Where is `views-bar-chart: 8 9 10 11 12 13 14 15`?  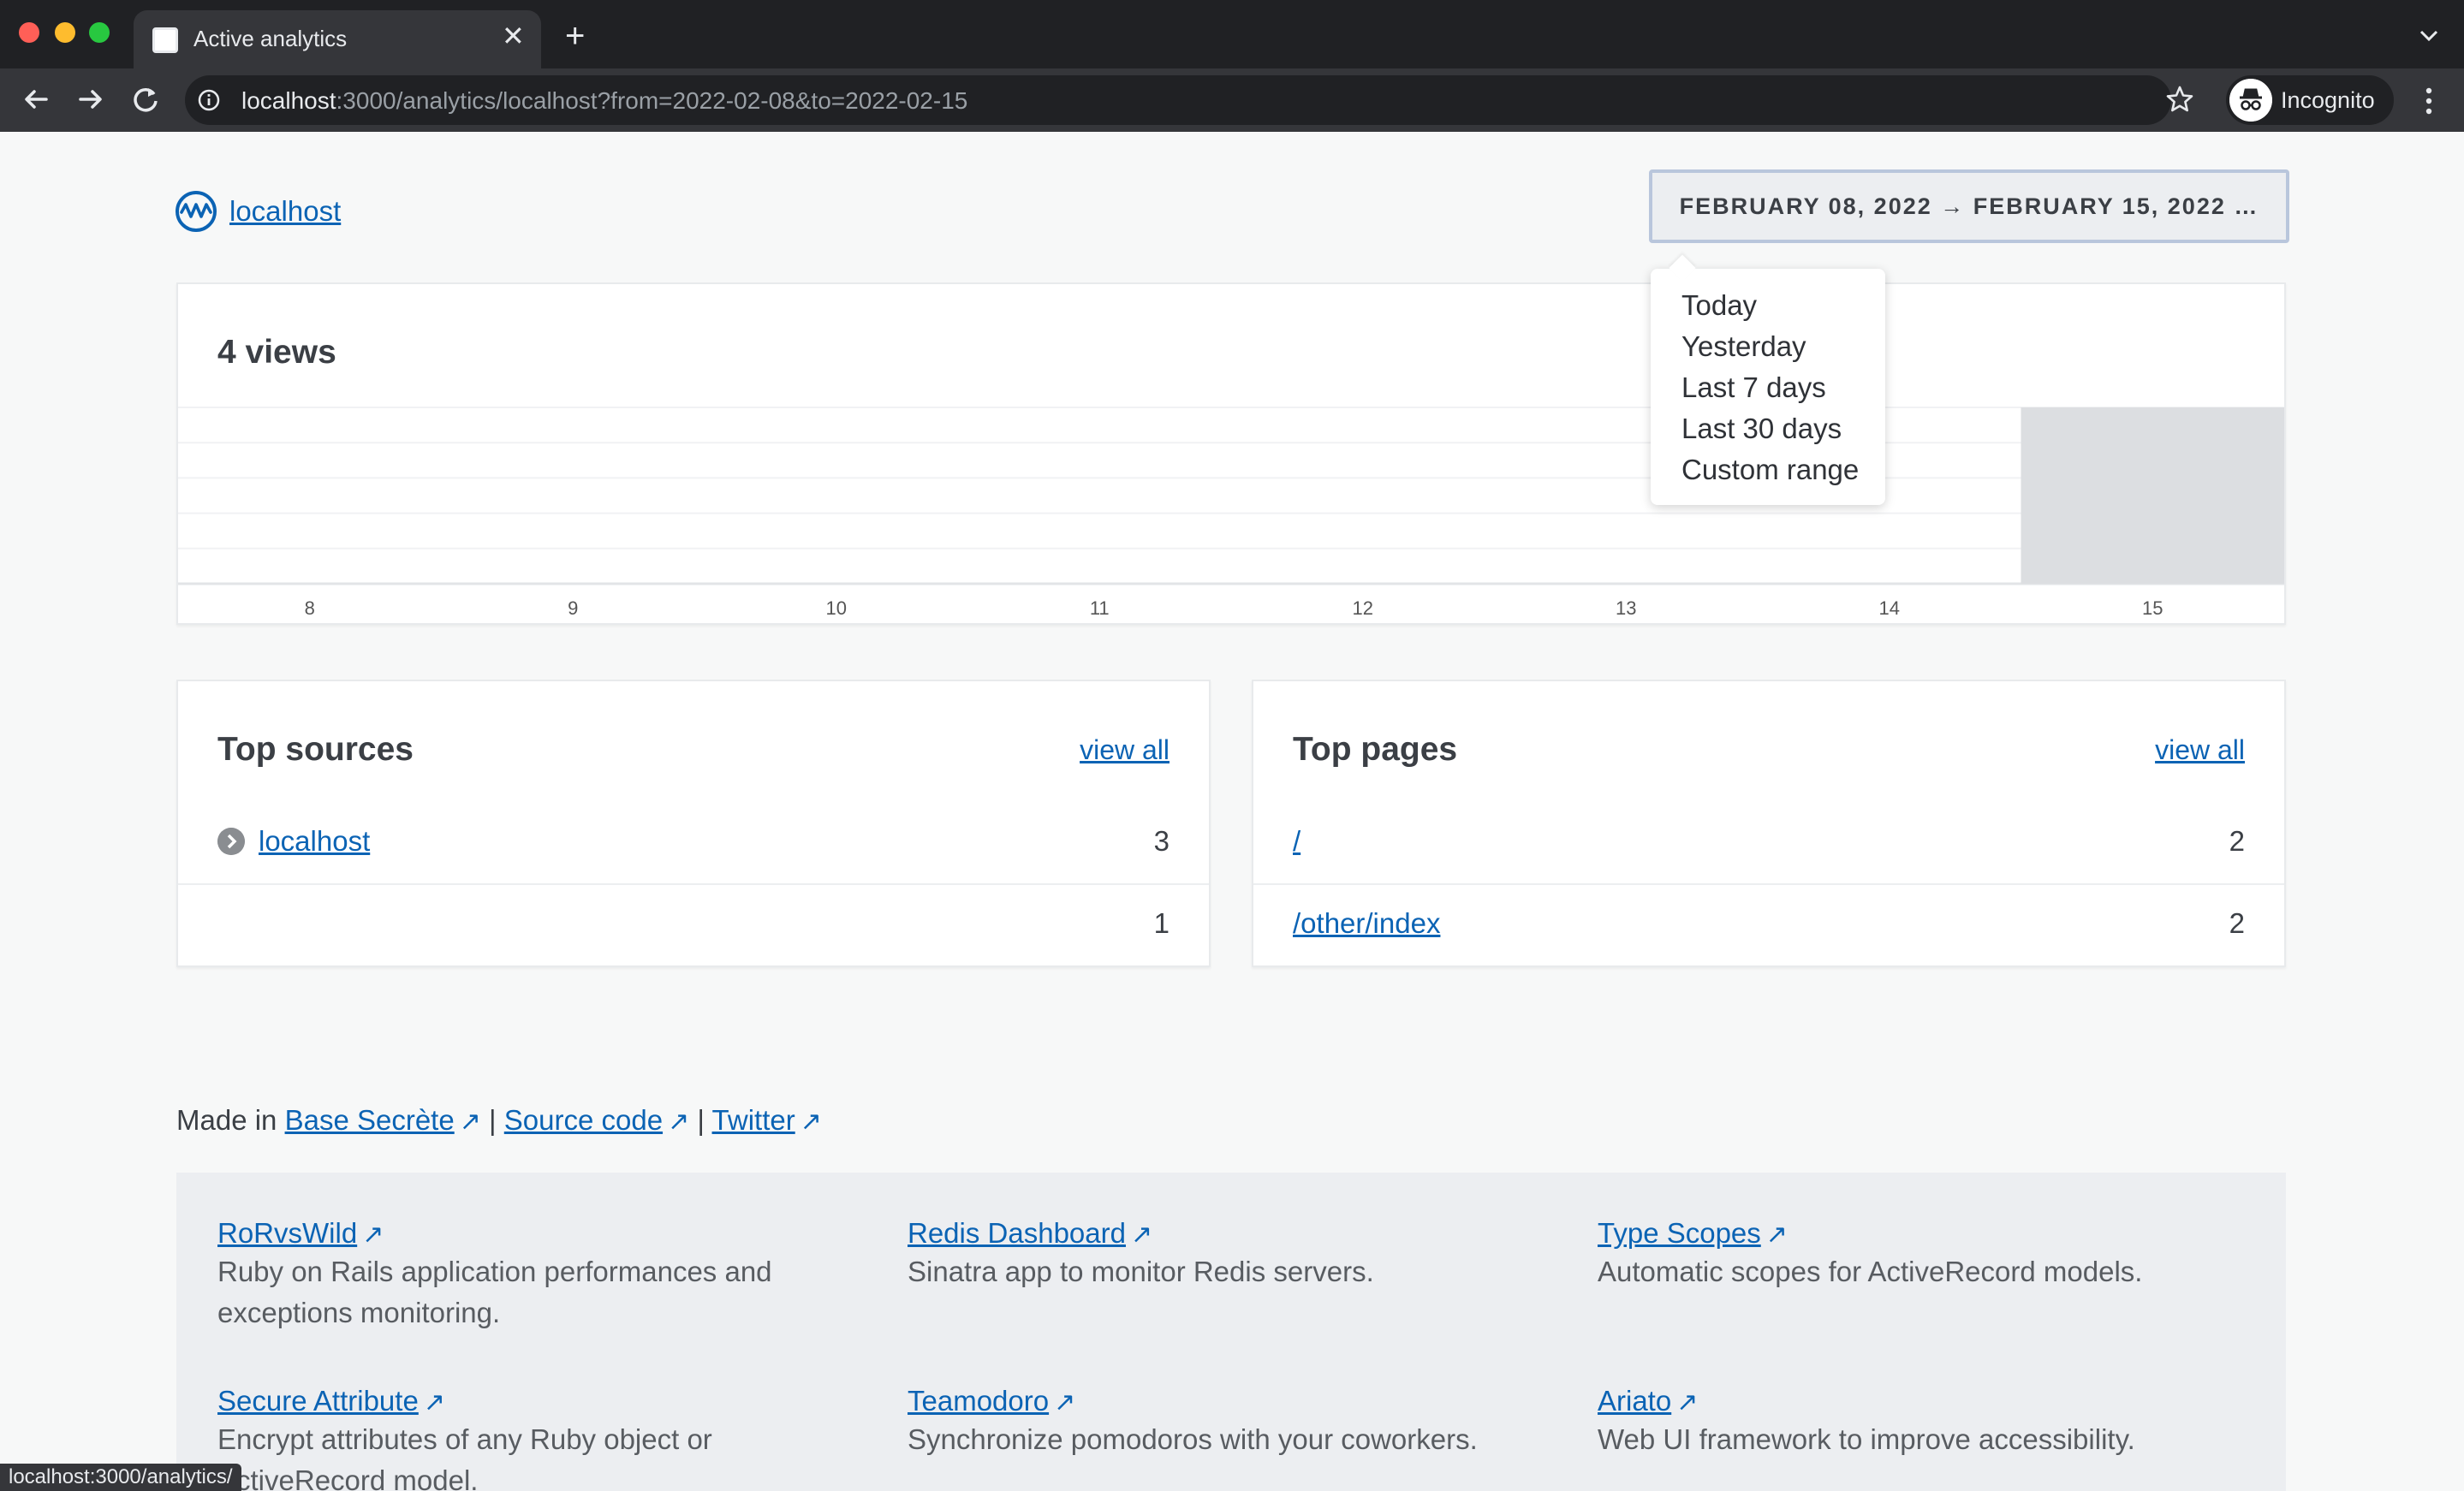
views-bar-chart: 8 9 10 11 12 13 14 15 is located at coordinates (1231, 513).